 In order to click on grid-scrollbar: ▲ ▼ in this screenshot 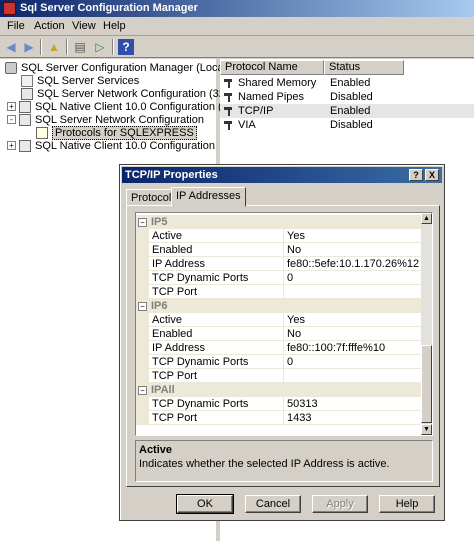, I will do `click(426, 324)`.